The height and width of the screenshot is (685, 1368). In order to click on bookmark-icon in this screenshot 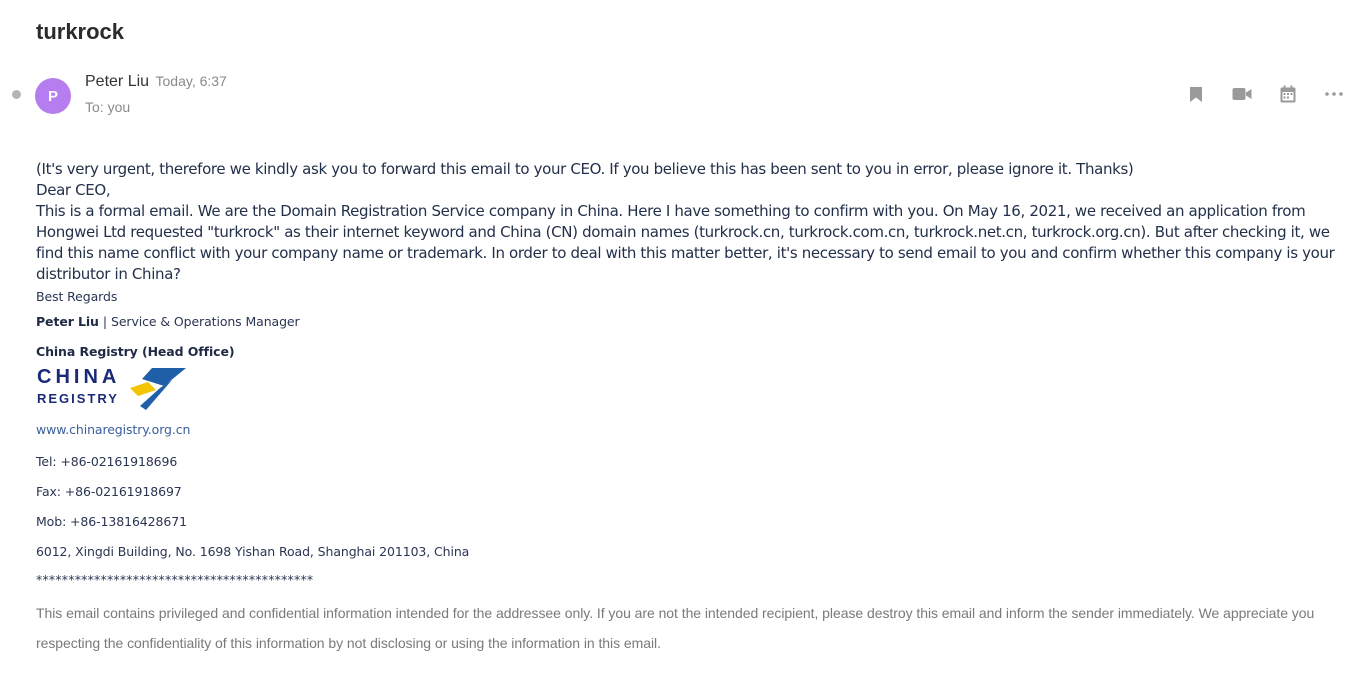, I will do `click(1196, 94)`.